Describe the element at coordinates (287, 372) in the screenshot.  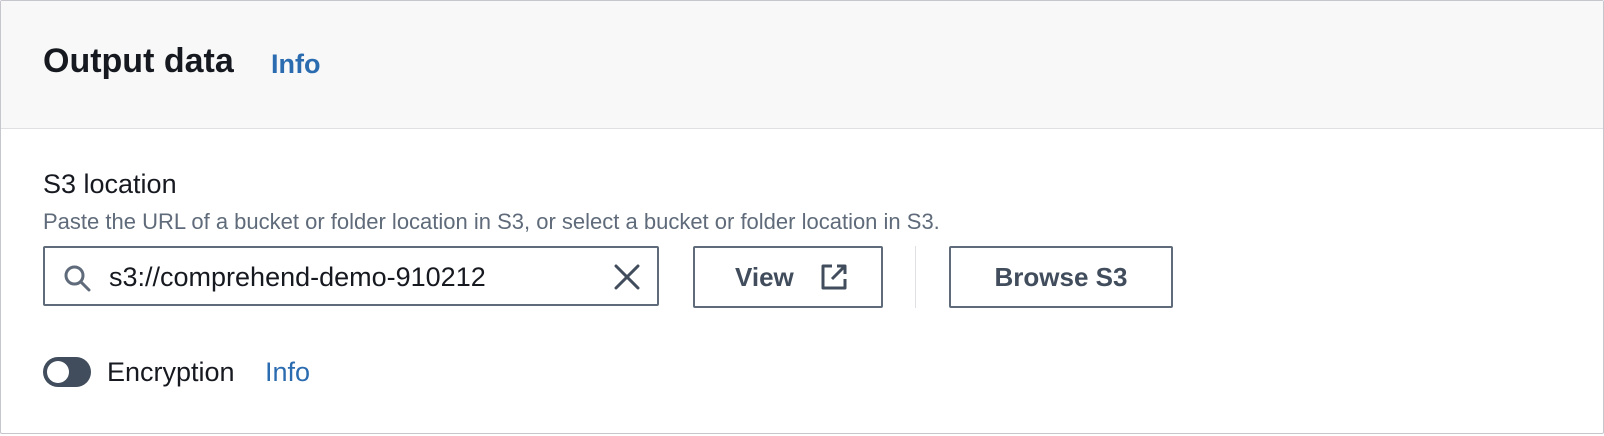
I see `encryption-info-link: Info` at that location.